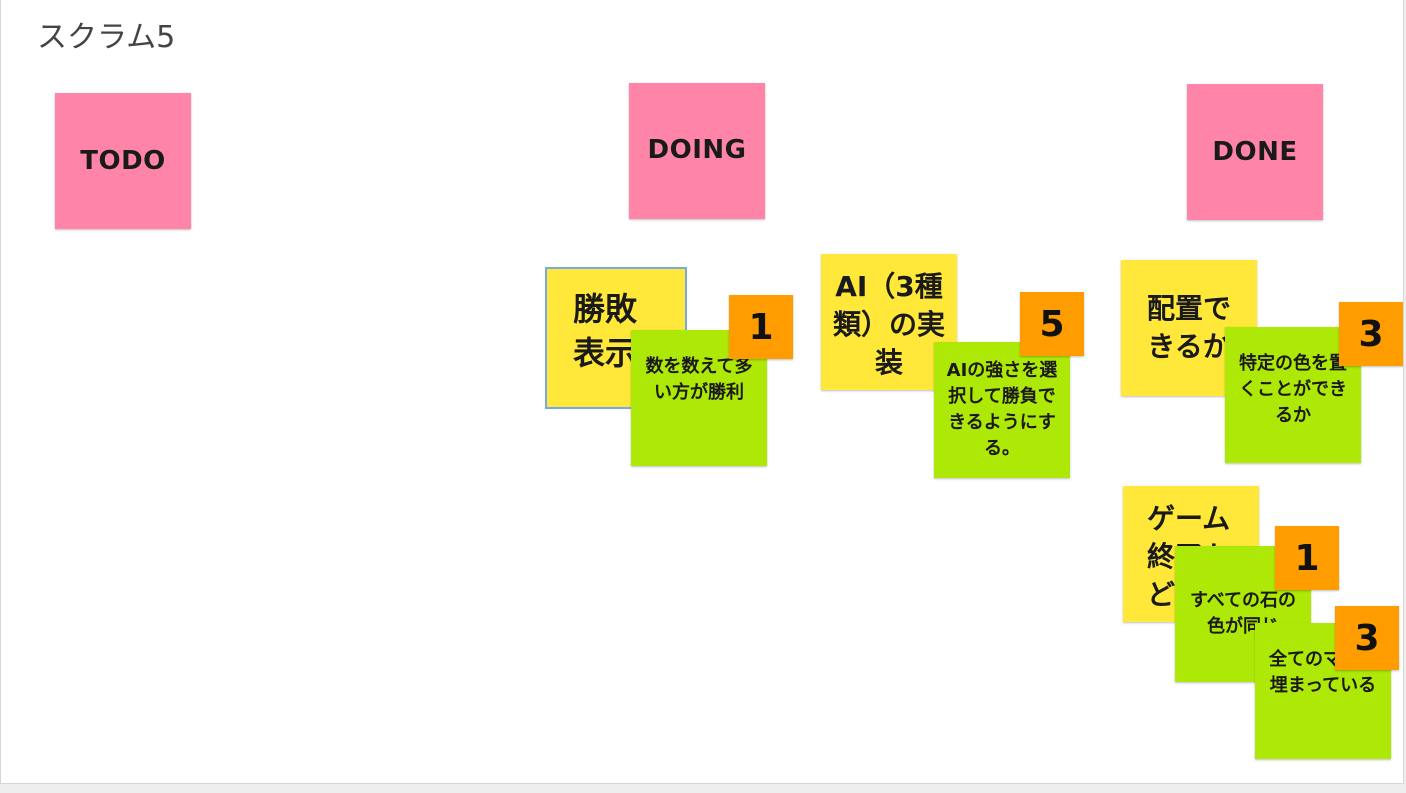  Describe the element at coordinates (888, 324) in the screenshot. I see `doing-task-2-title: AI（3種類）の実装` at that location.